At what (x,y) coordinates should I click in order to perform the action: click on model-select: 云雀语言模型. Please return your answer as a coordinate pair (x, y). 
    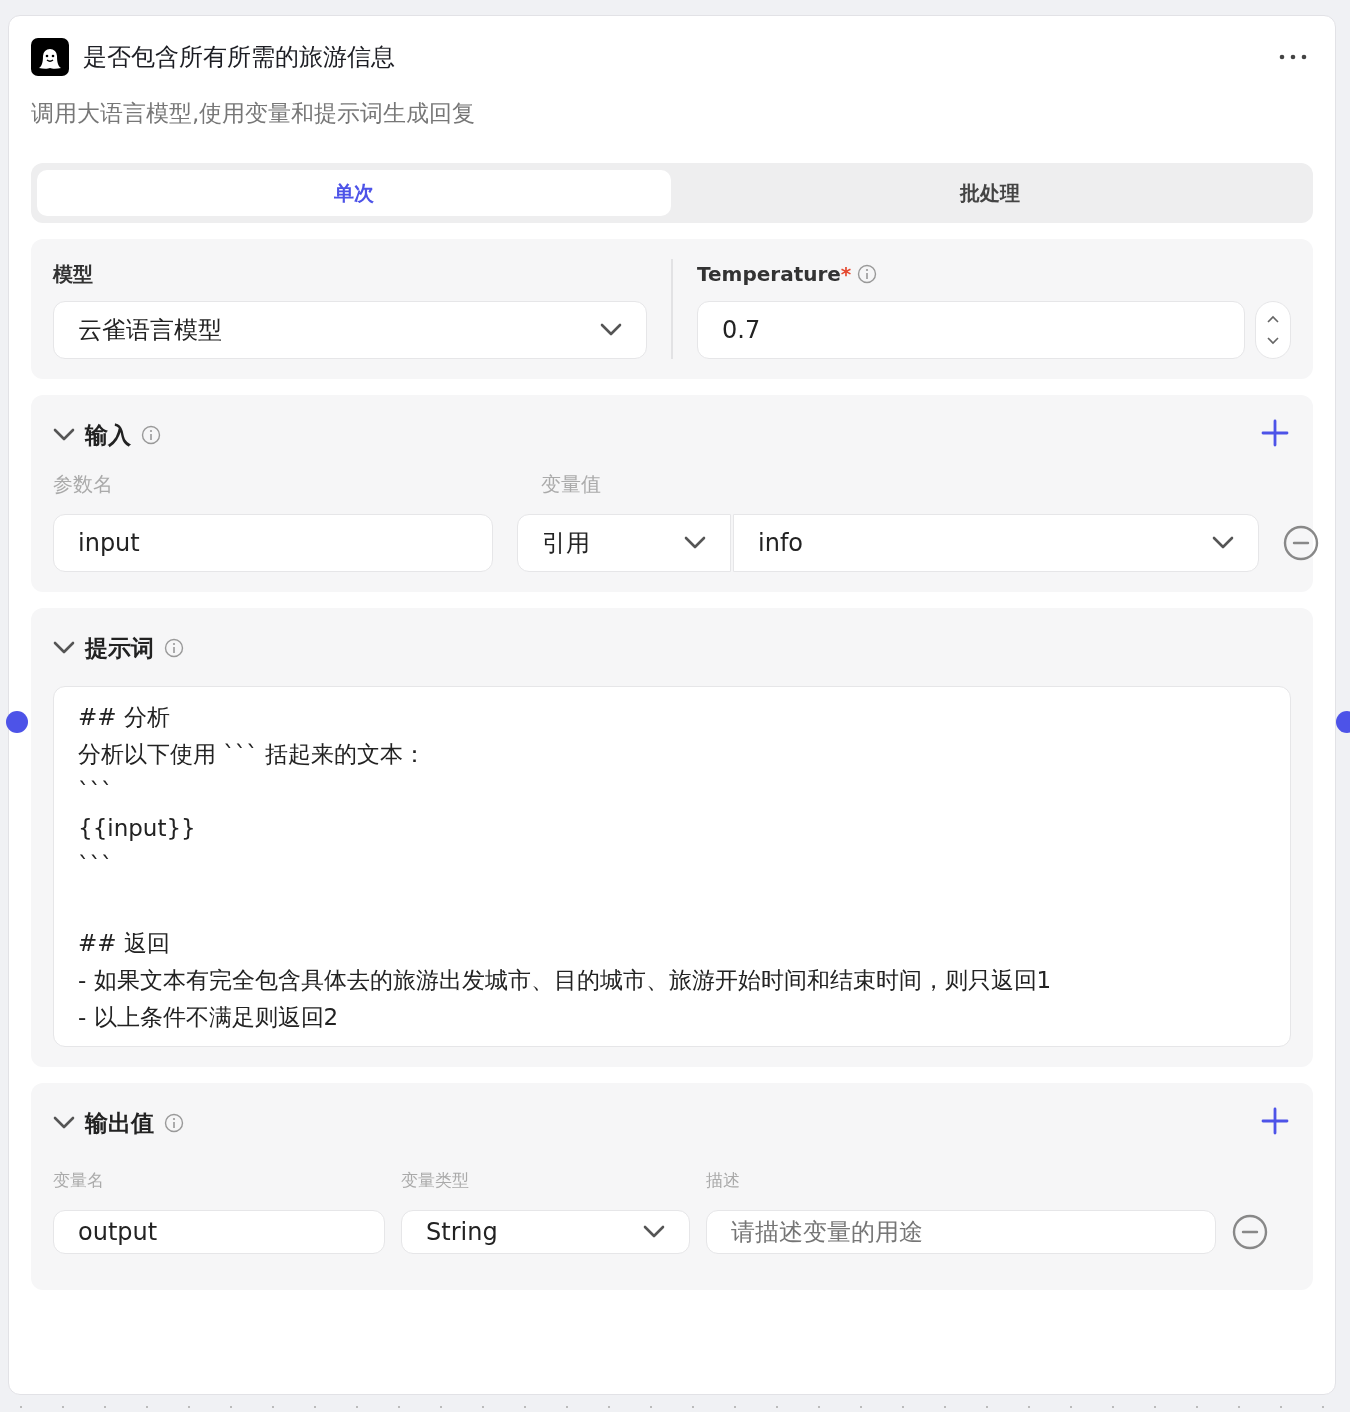
    Looking at the image, I should click on (350, 330).